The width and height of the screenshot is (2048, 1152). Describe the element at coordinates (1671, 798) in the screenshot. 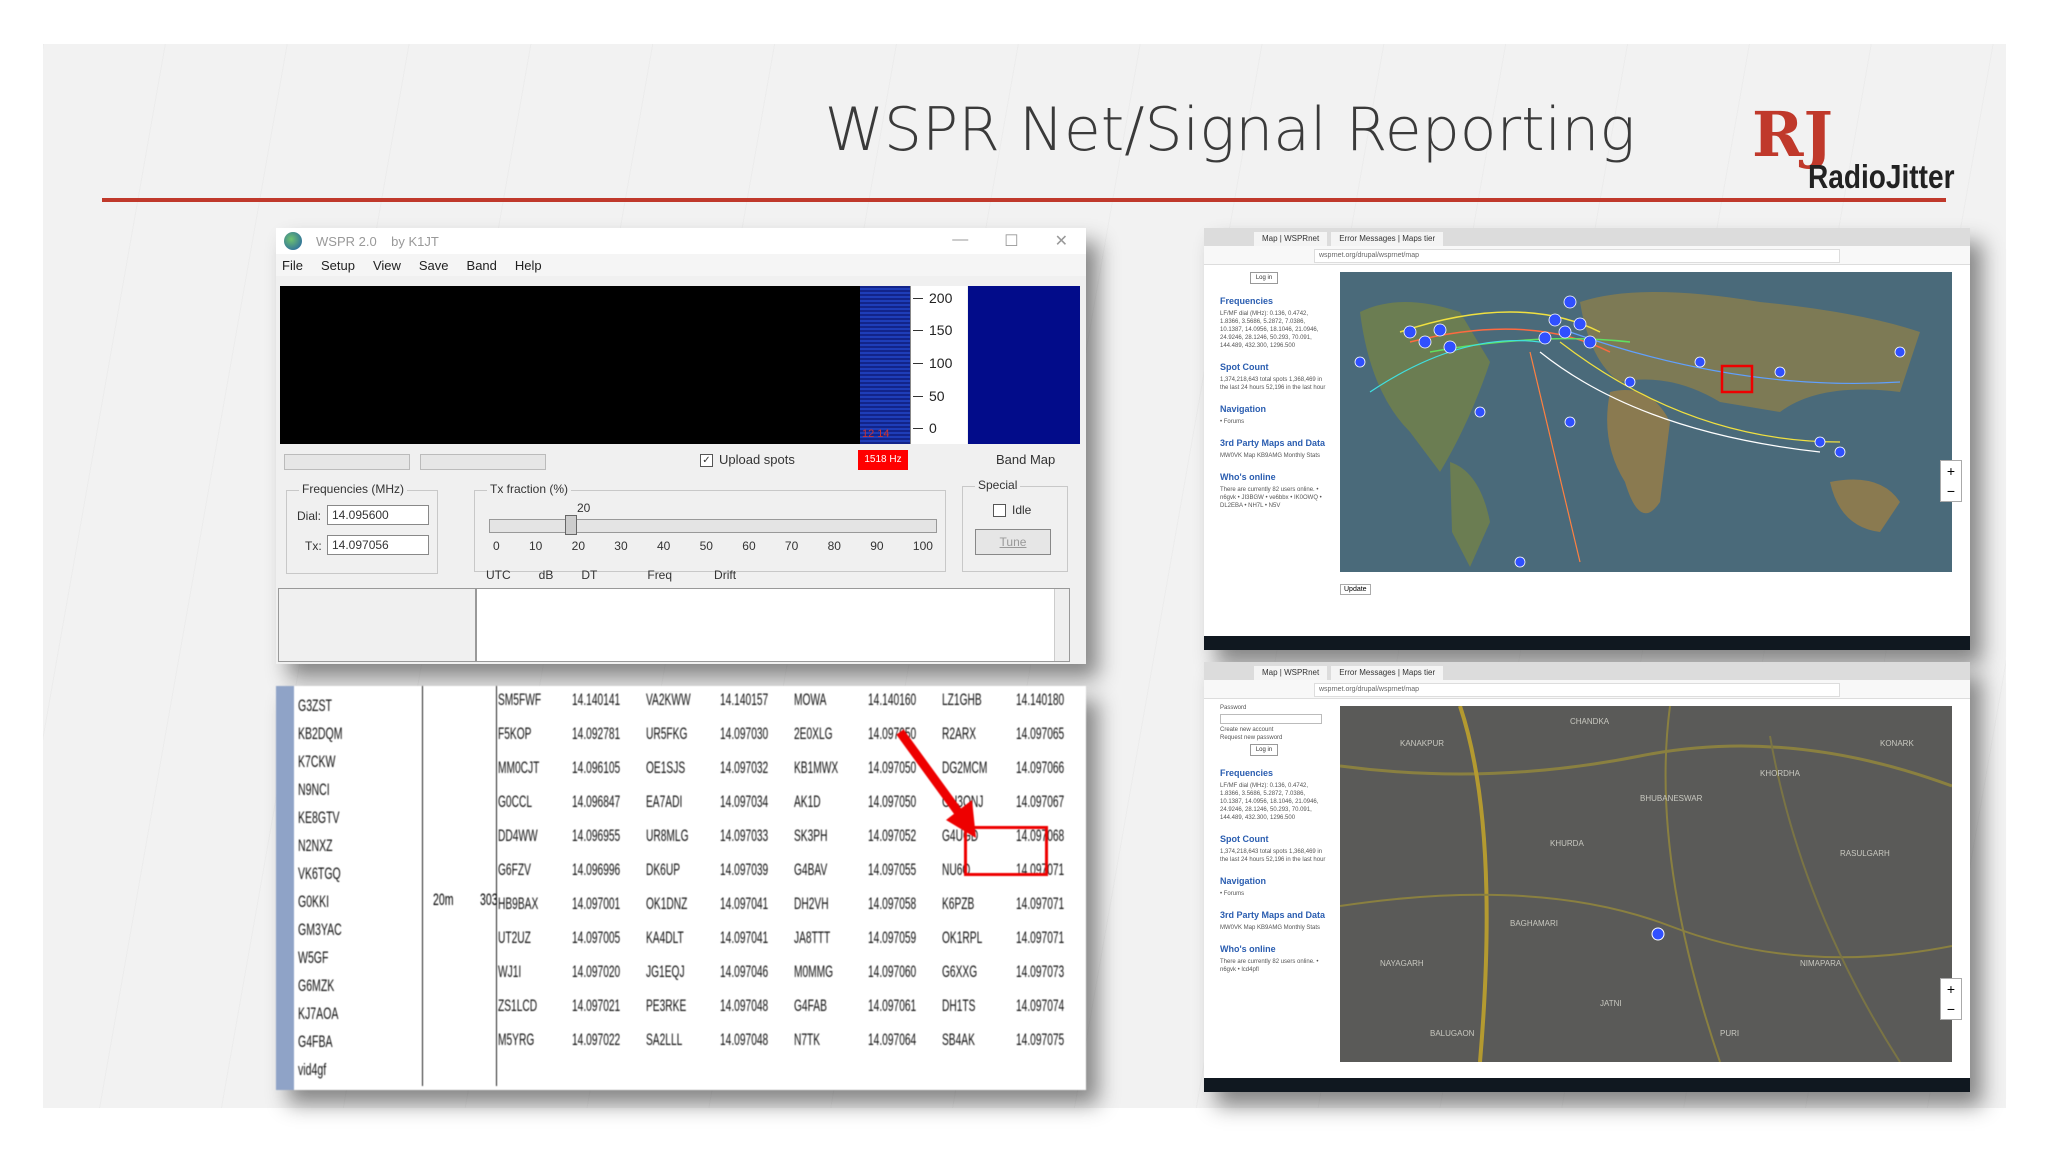

I see `map-place-label: BHUBANESWAR` at that location.